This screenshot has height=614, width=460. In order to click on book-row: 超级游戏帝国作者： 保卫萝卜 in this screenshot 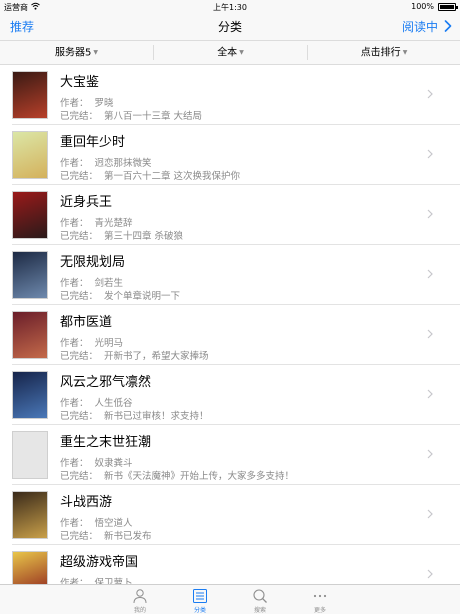, I will do `click(230, 564)`.